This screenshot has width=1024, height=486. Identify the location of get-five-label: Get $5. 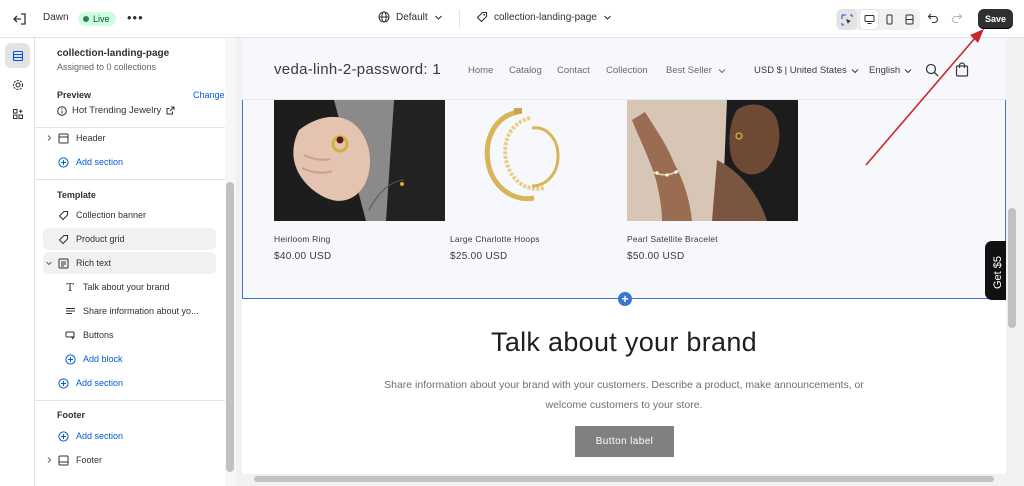
(998, 272).